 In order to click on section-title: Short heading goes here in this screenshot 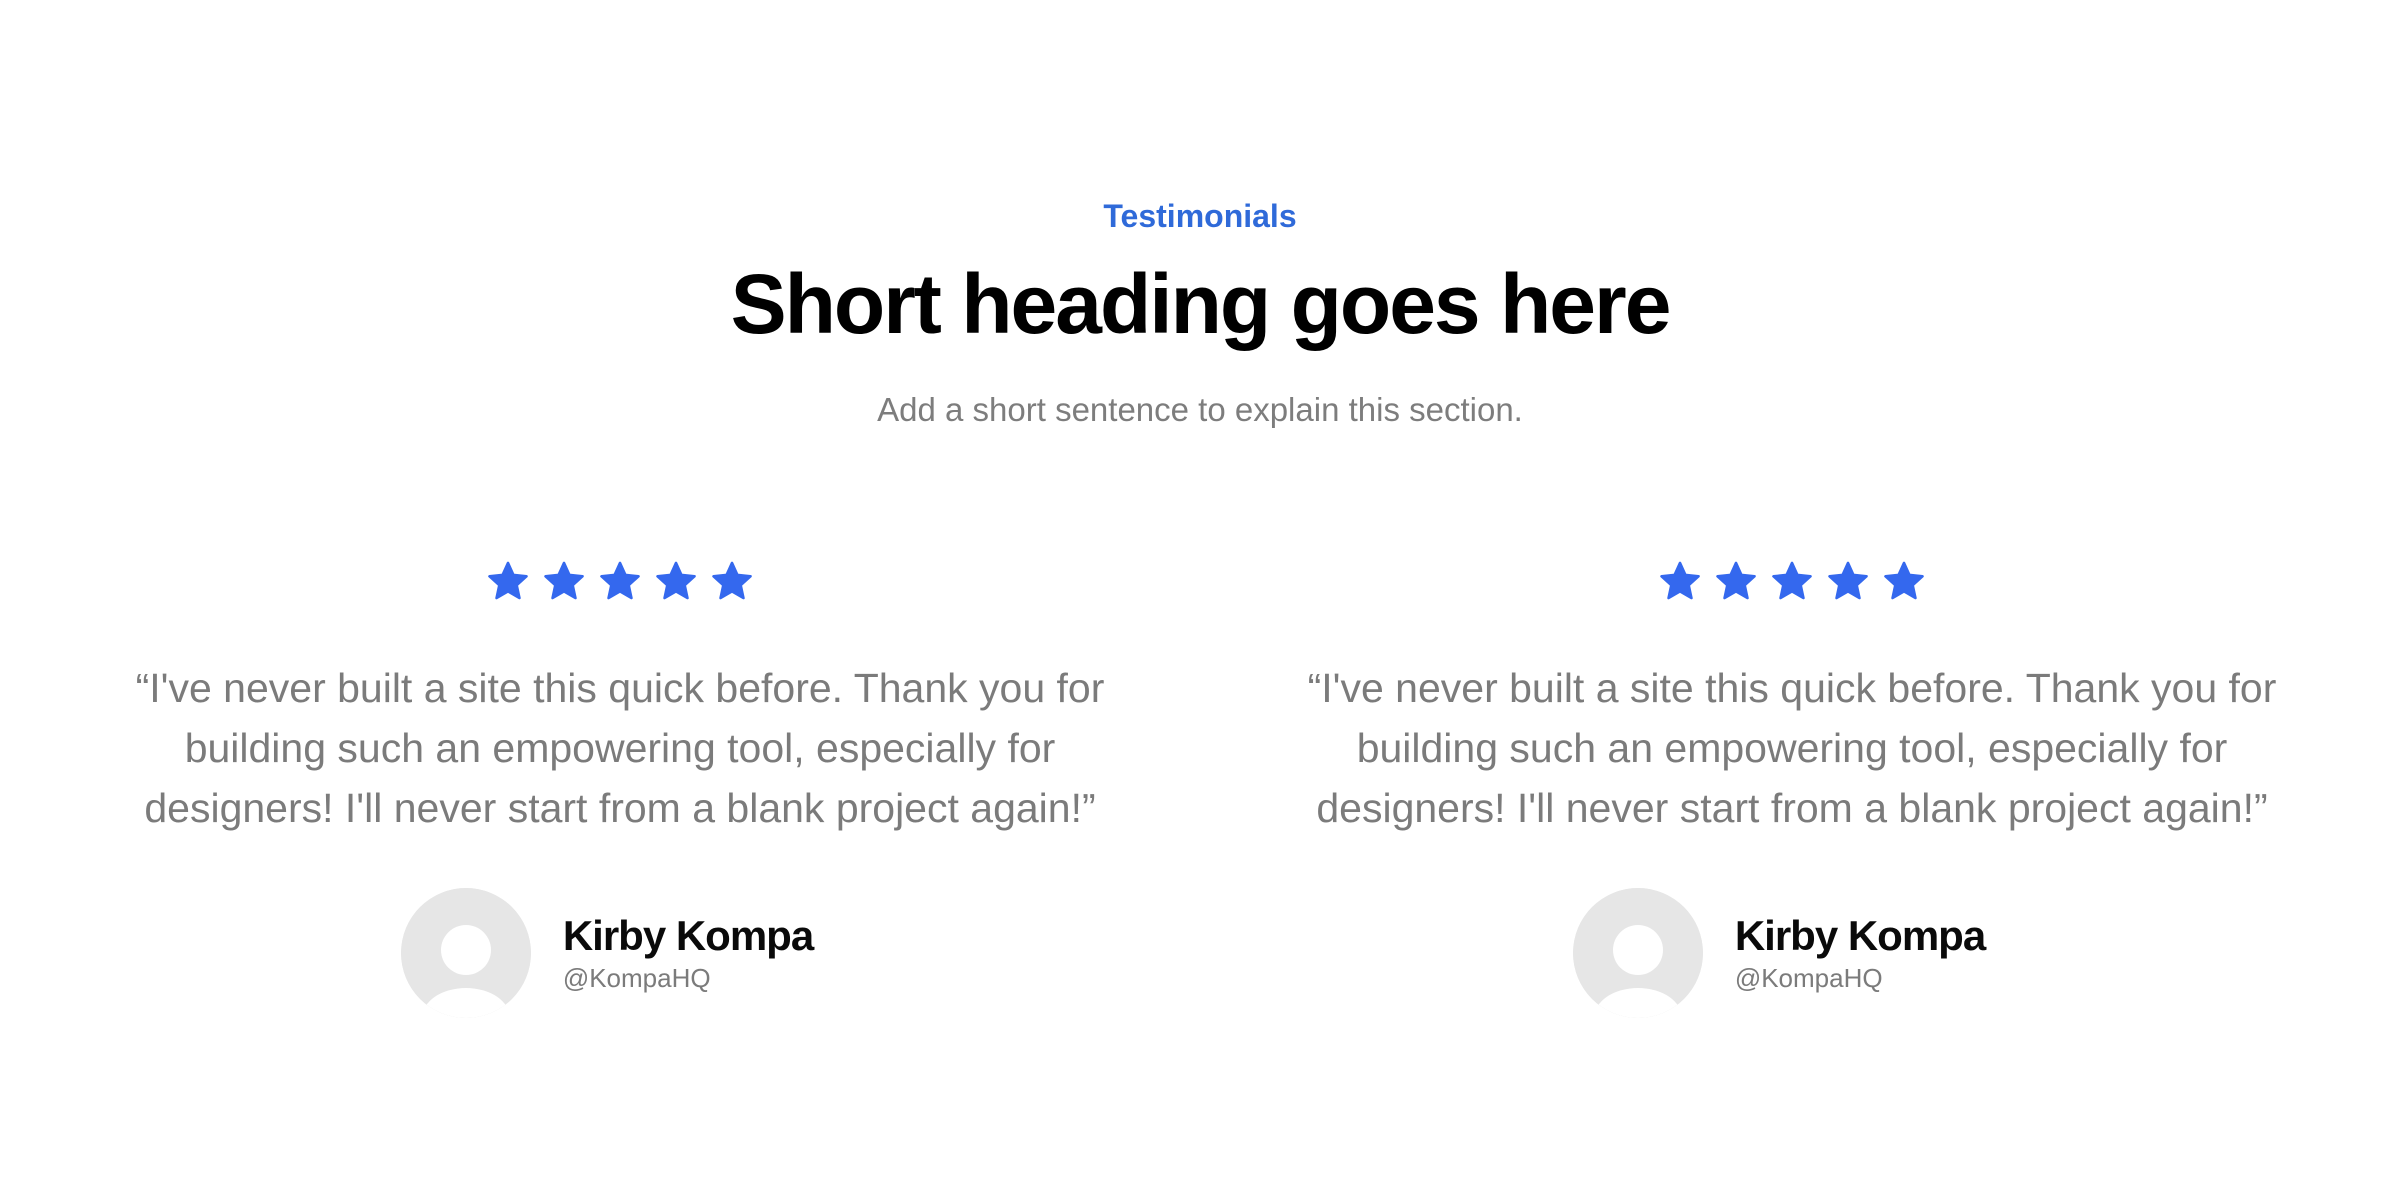, I will do `click(1201, 304)`.